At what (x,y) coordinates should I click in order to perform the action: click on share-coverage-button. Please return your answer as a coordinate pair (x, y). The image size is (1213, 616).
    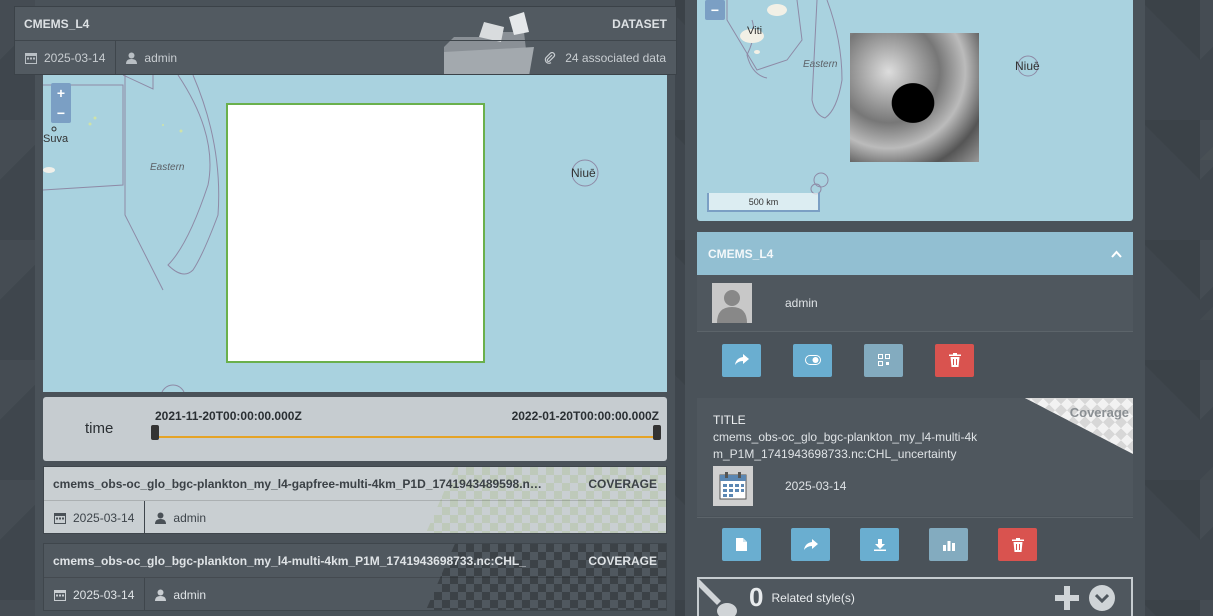
    Looking at the image, I should click on (810, 544).